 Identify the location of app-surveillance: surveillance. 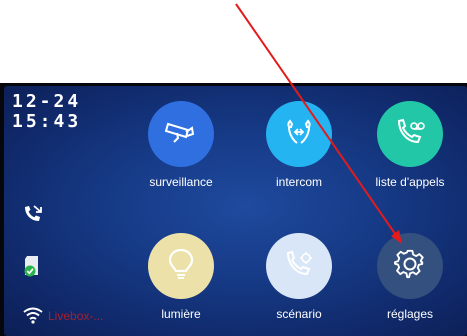
(181, 145).